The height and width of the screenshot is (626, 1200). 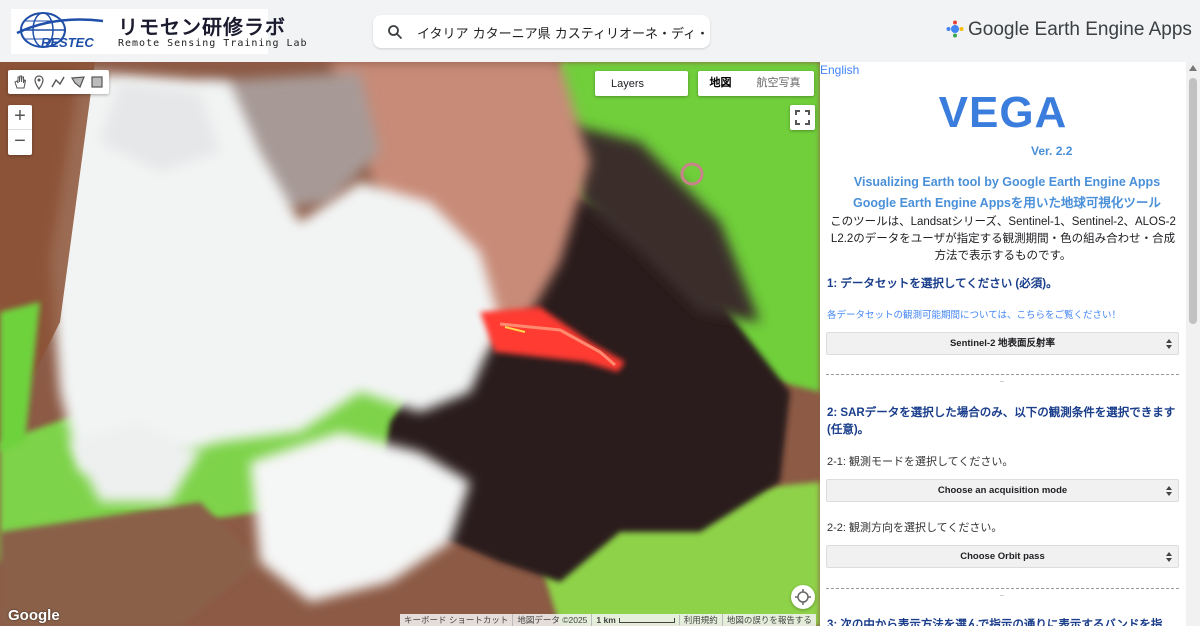 What do you see at coordinates (646, 621) in the screenshot?
I see `scale-bar` at bounding box center [646, 621].